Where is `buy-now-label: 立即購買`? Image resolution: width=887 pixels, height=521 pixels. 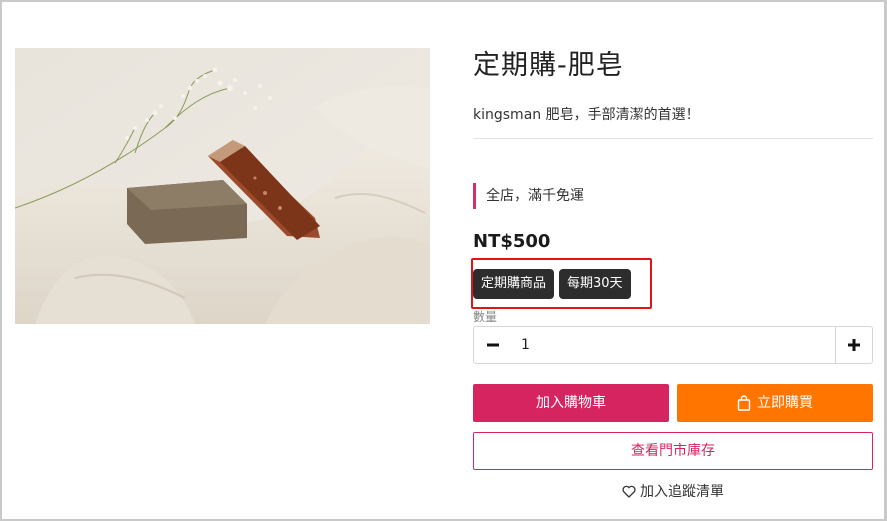
buy-now-label: 立即購買 is located at coordinates (785, 403).